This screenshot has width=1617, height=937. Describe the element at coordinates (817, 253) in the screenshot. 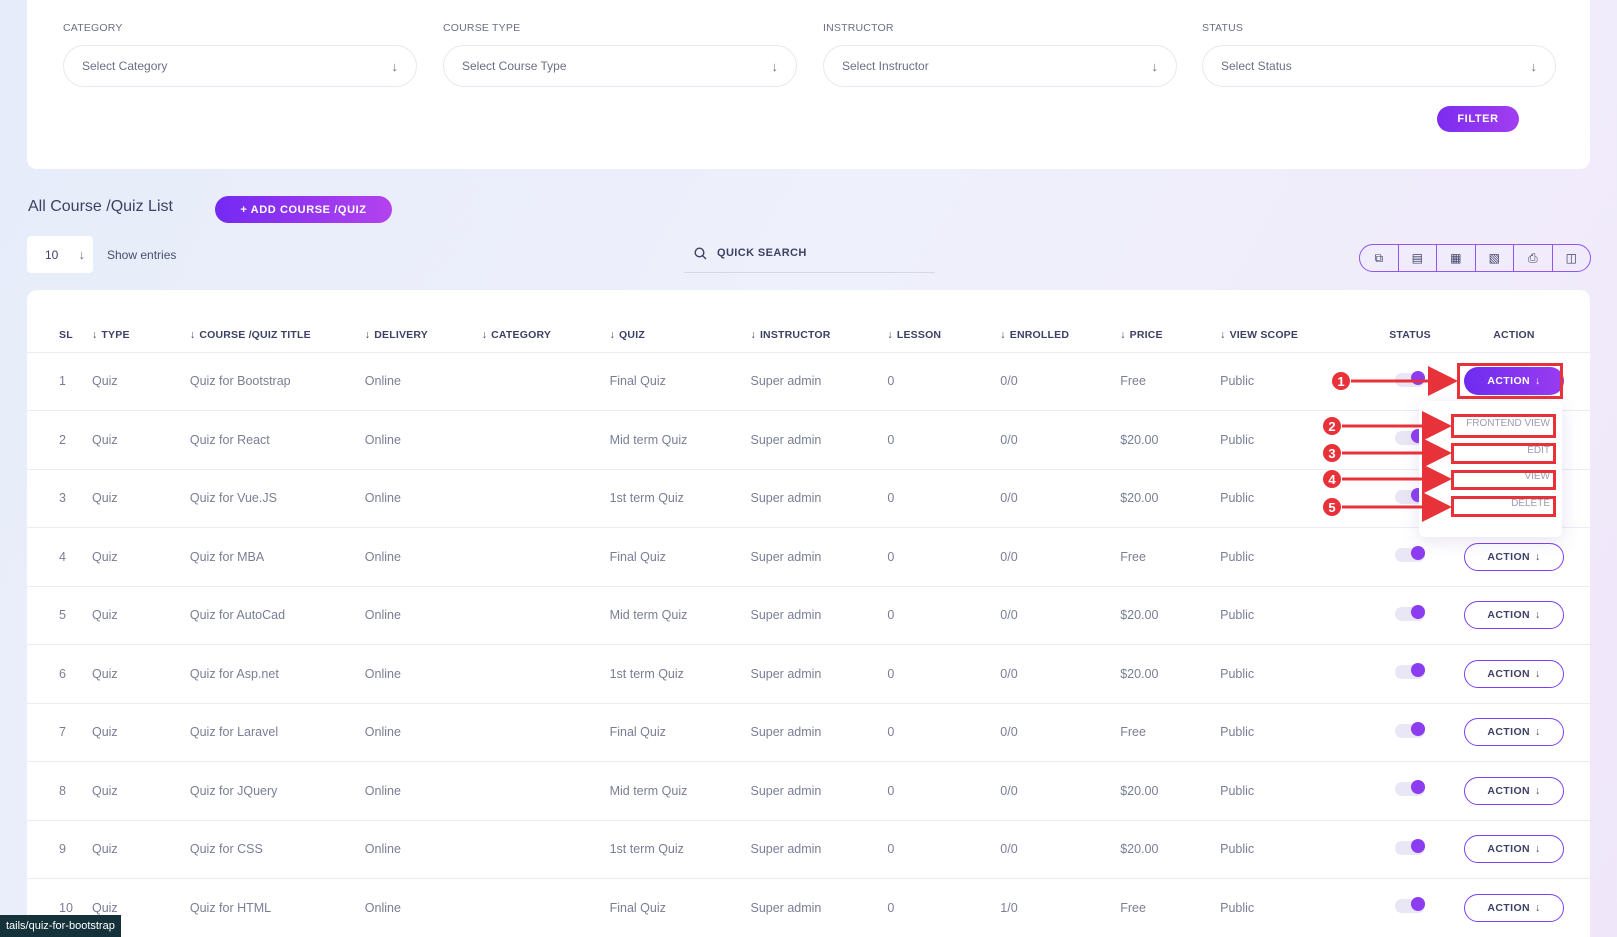

I see `search-input` at that location.